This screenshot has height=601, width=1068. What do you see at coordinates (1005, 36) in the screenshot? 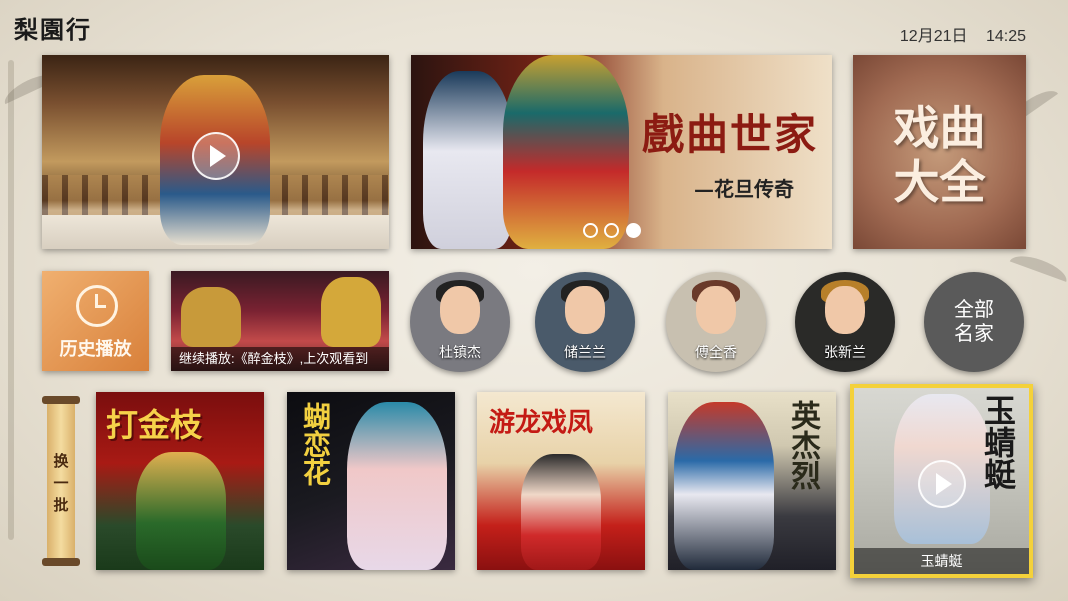
I see `time-text: 14:25` at bounding box center [1005, 36].